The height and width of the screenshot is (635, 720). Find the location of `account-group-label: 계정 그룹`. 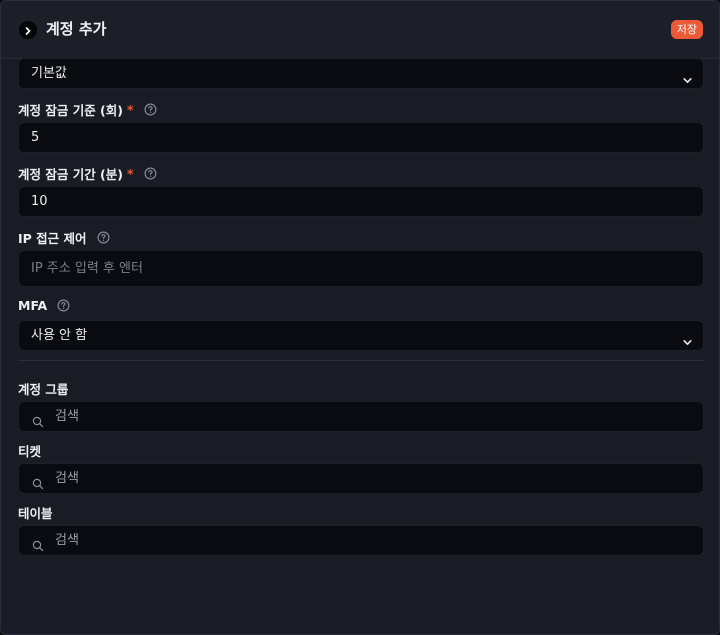

account-group-label: 계정 그룹 is located at coordinates (43, 388).